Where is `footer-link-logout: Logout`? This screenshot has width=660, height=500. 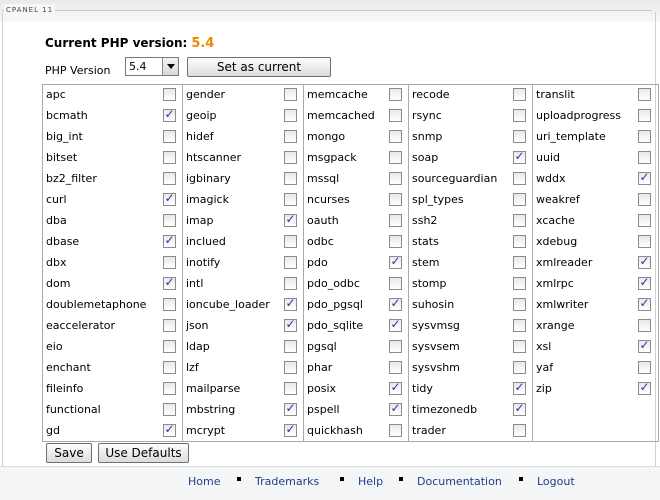
footer-link-logout: Logout is located at coordinates (556, 481).